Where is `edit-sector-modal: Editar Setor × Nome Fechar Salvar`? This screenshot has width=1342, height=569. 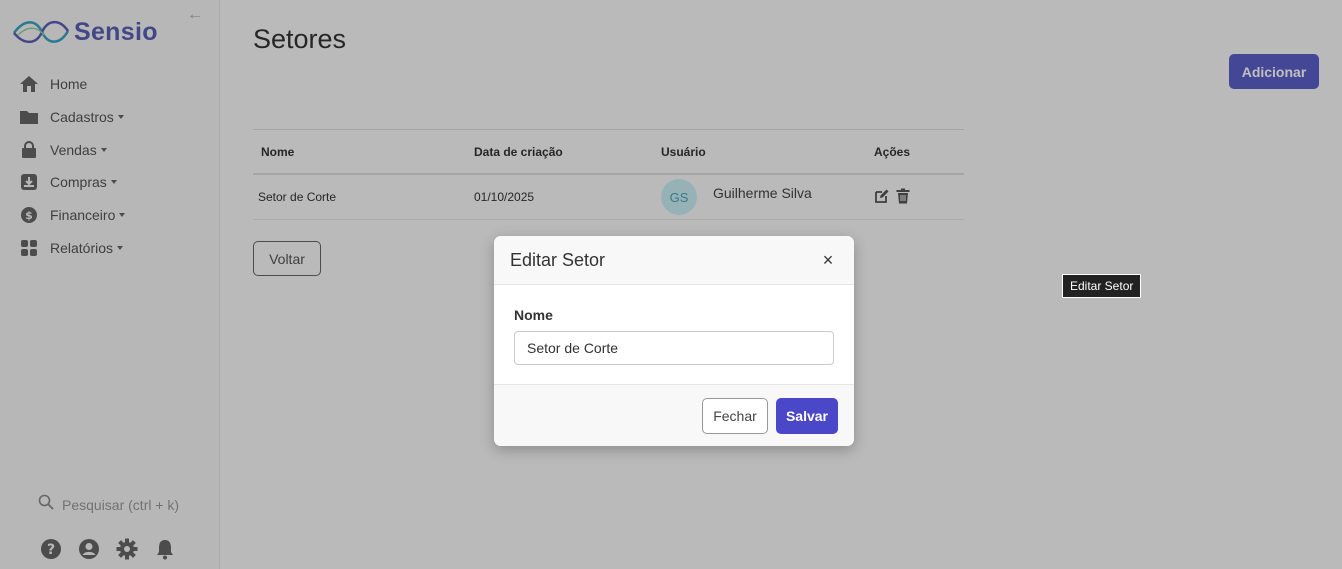 edit-sector-modal: Editar Setor × Nome Fechar Salvar is located at coordinates (674, 341).